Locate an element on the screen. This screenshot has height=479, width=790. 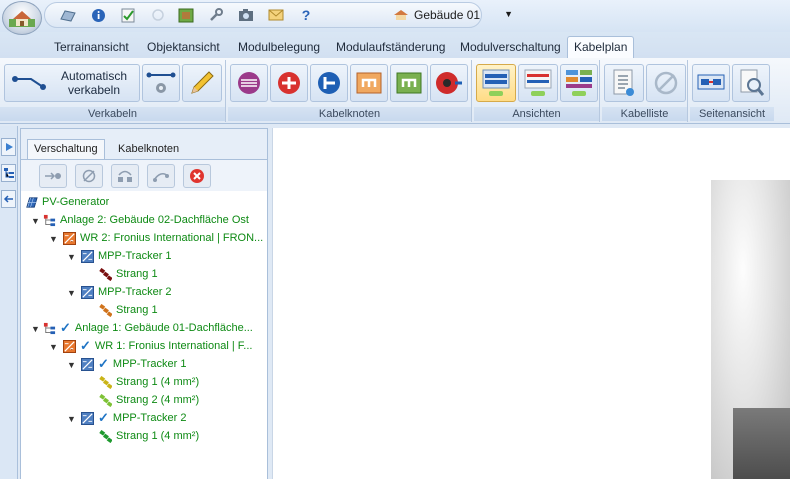
node-type-2-button is located at coordinates (289, 83).